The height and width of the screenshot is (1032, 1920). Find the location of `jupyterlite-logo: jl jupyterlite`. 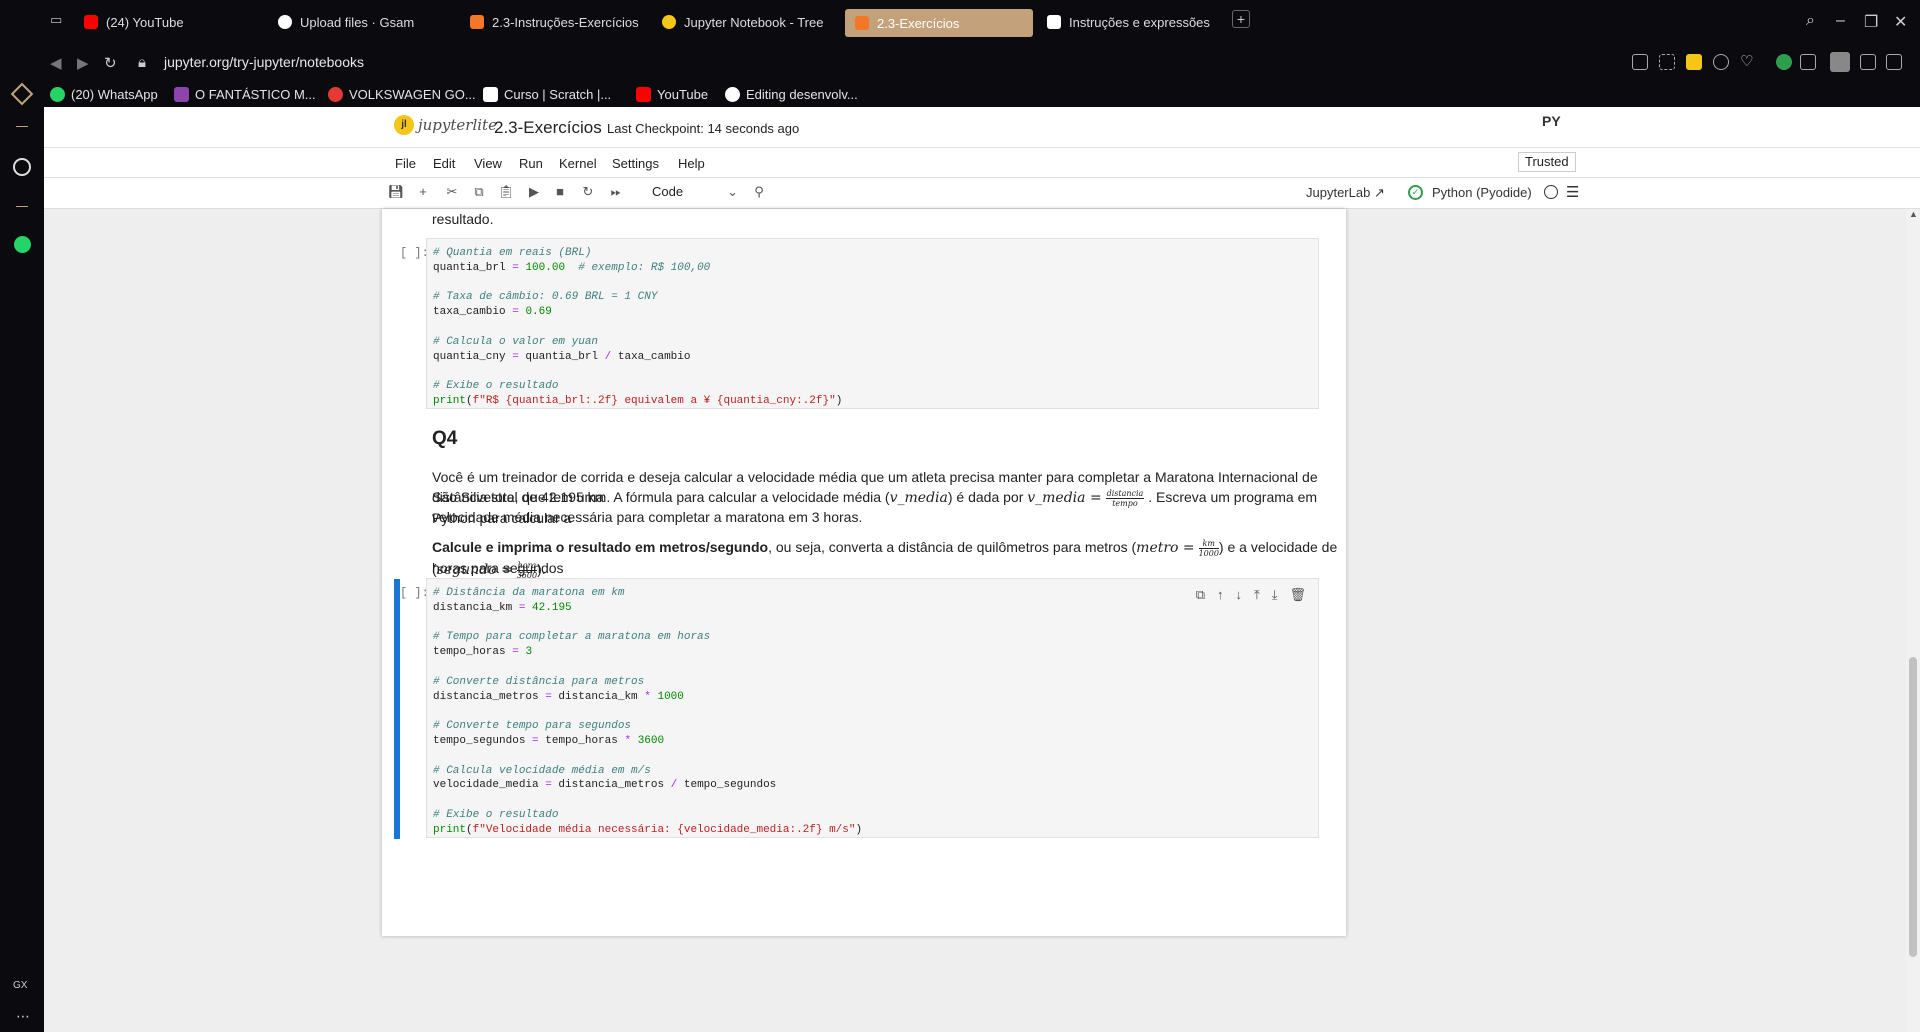

jupyterlite-logo: jl jupyterlite is located at coordinates (445, 125).